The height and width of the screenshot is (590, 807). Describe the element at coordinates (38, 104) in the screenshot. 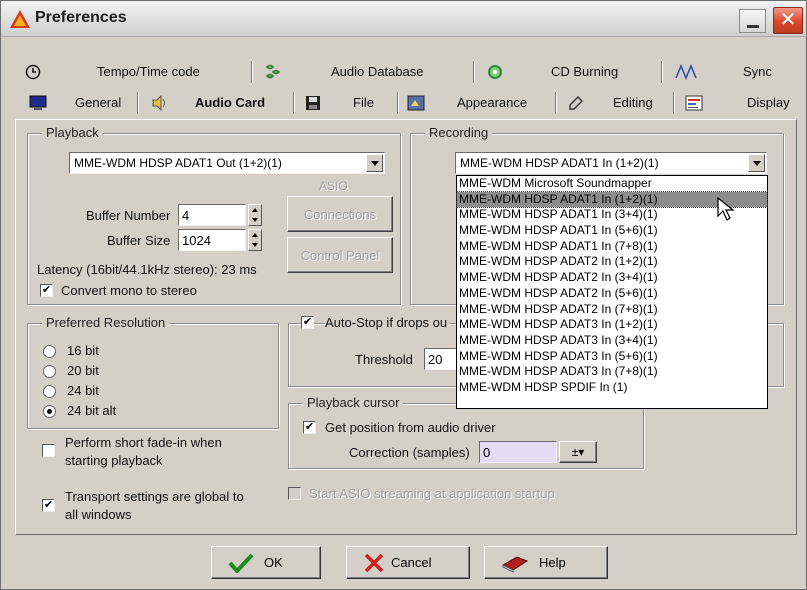

I see `monitor-icon` at that location.